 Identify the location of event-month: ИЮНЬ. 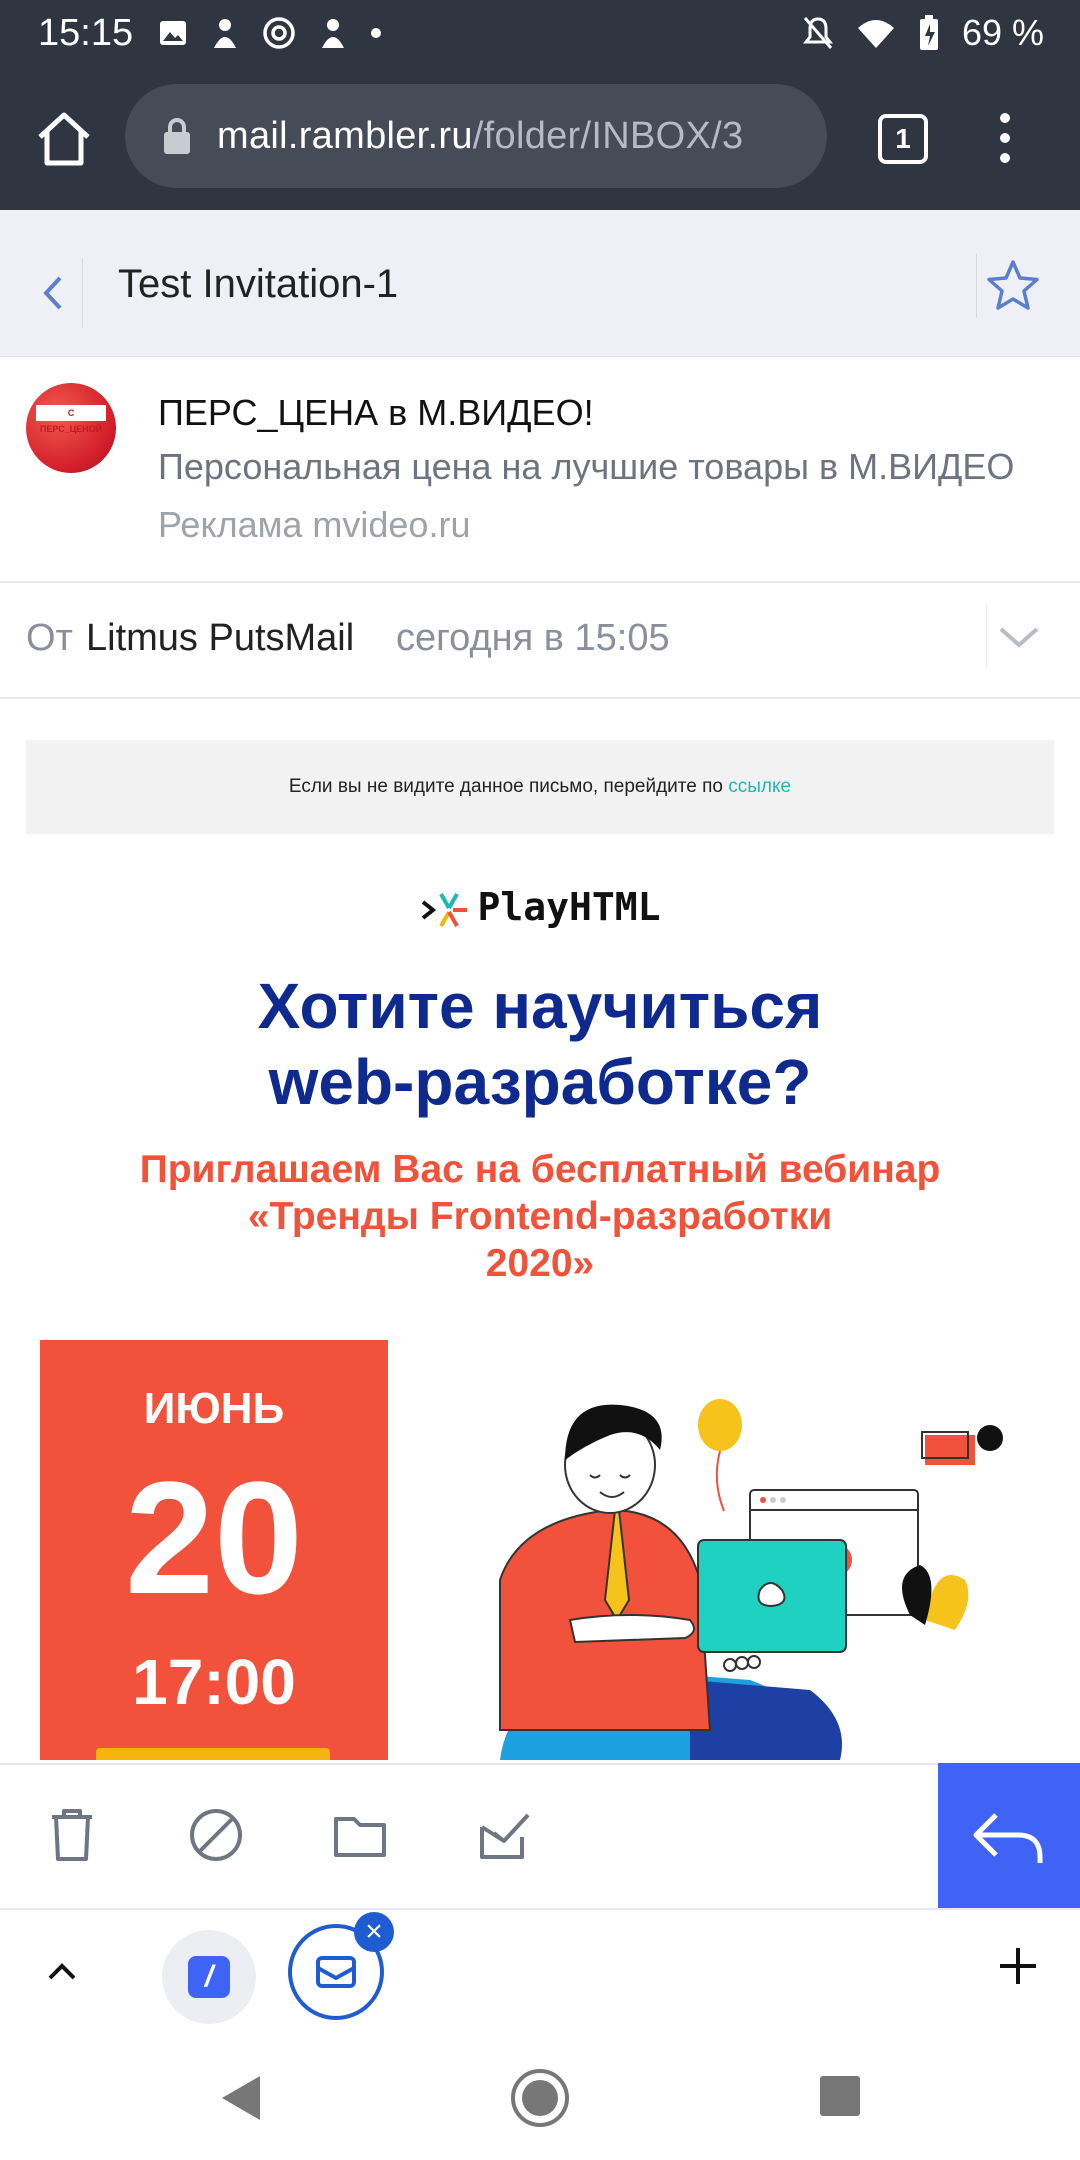
(214, 1408).